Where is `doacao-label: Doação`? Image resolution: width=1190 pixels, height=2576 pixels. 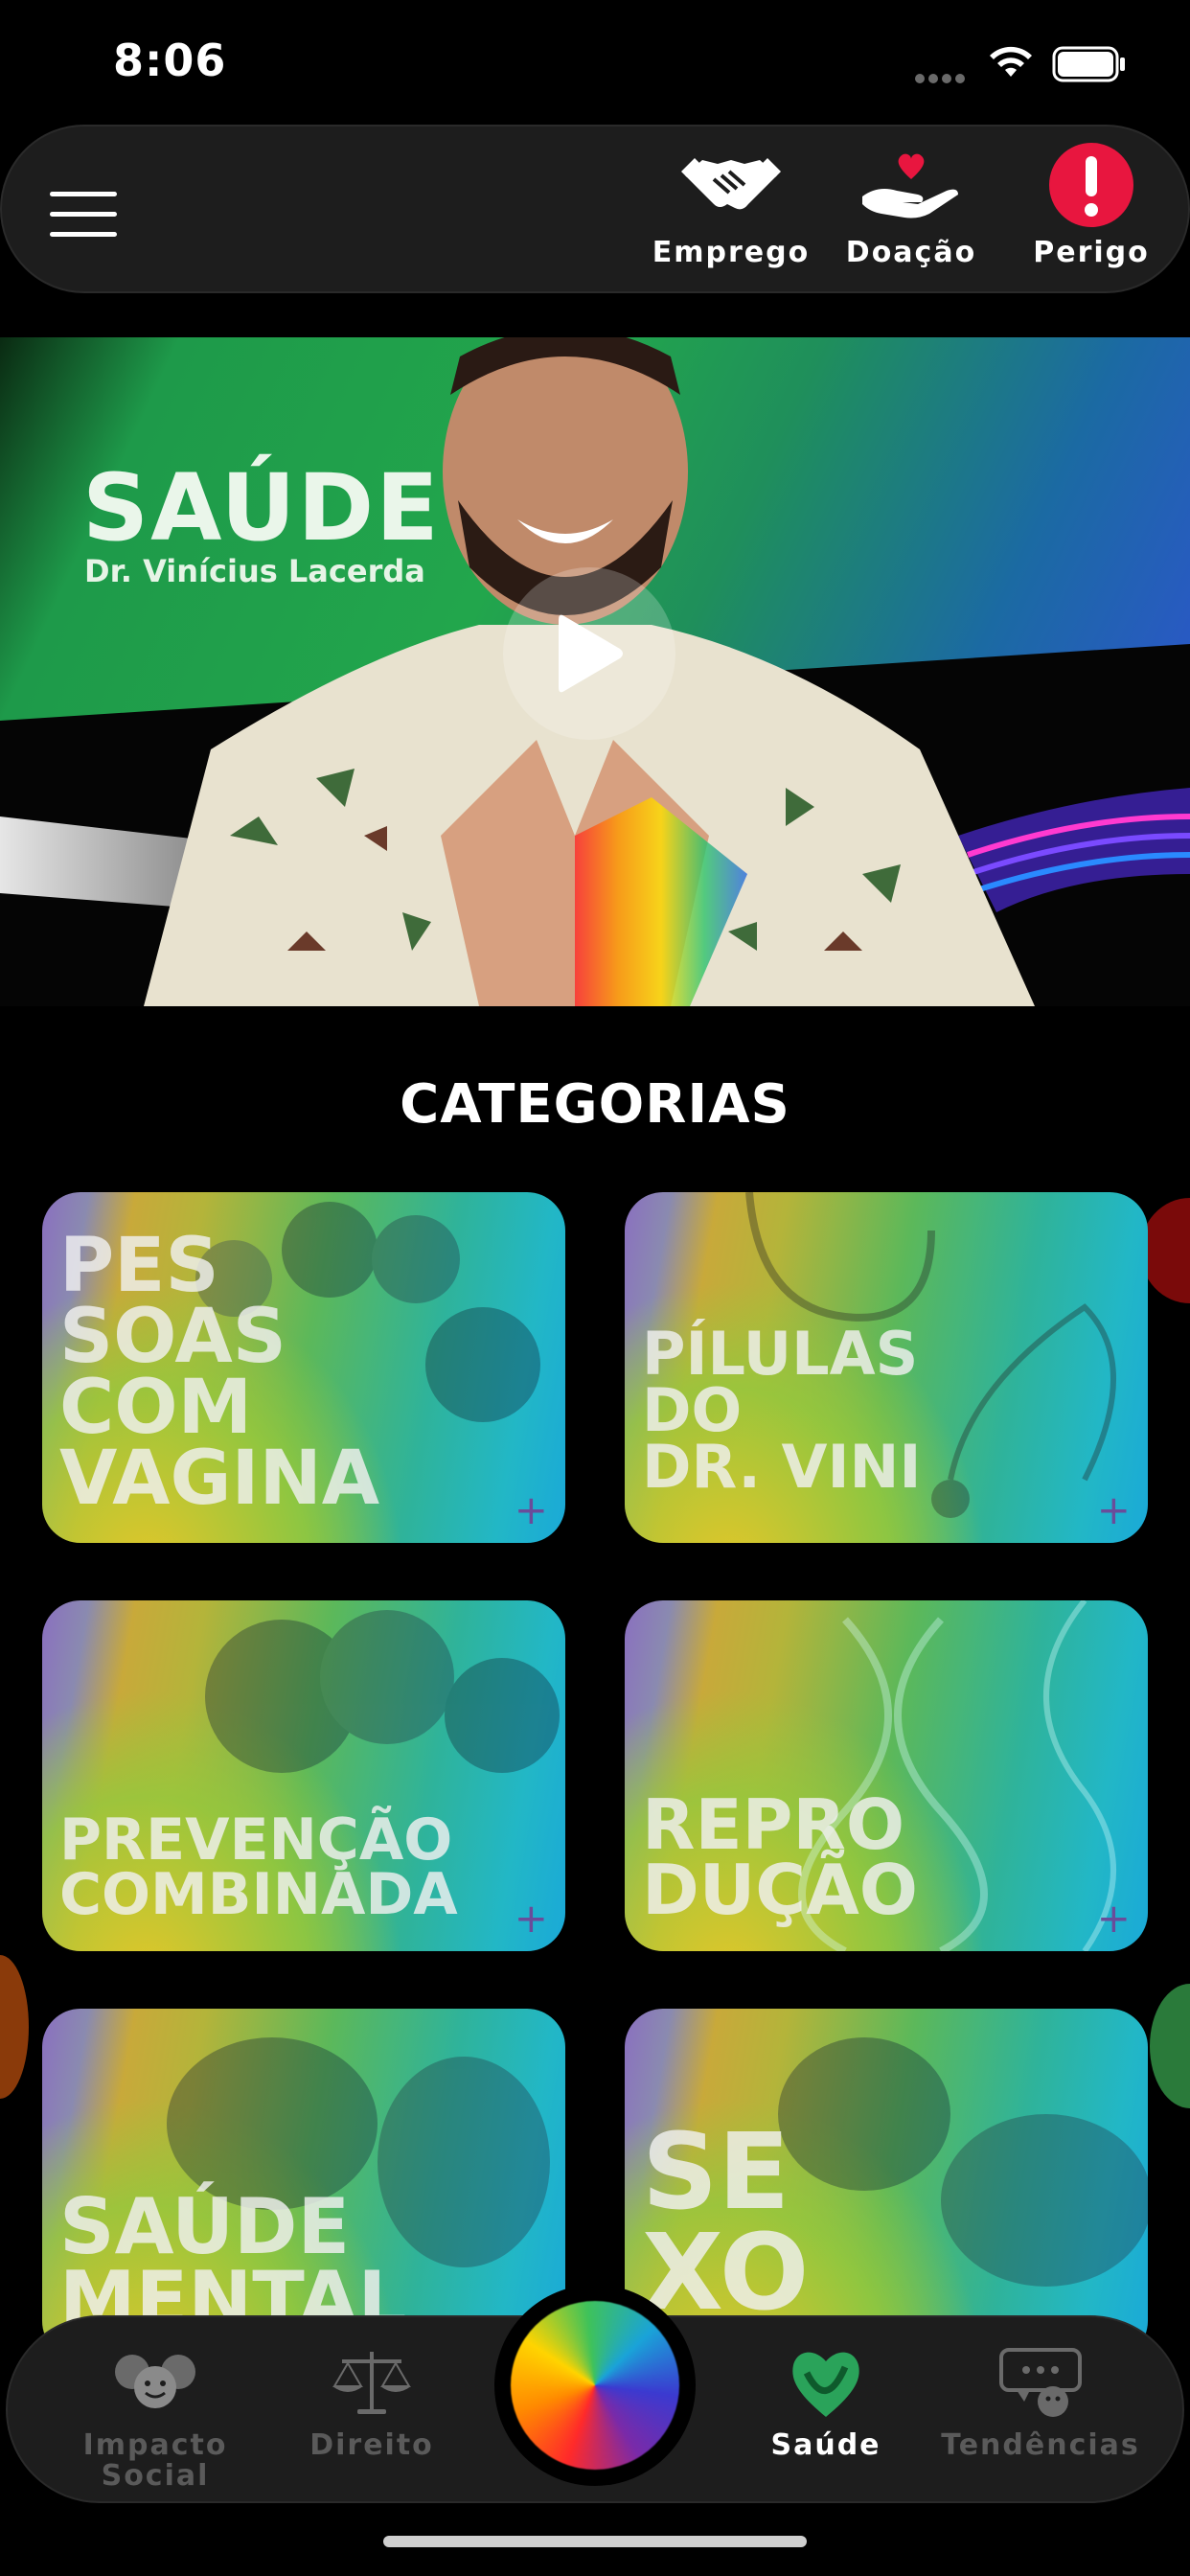
doacao-label: Doação is located at coordinates (911, 252).